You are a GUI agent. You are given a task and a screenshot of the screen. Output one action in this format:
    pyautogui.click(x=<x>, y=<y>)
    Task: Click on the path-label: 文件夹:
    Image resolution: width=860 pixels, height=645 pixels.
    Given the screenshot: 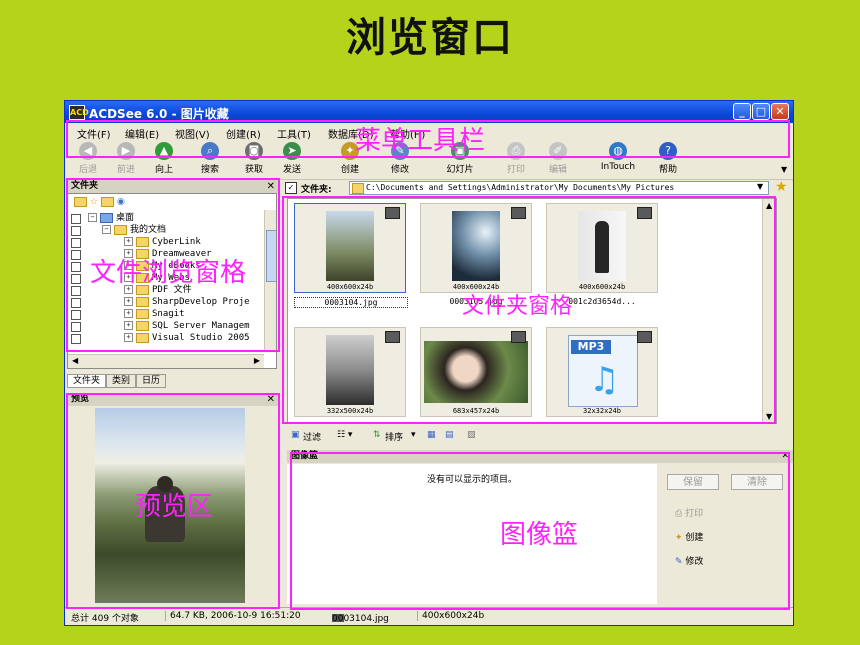 What is the action you would take?
    pyautogui.click(x=316, y=190)
    